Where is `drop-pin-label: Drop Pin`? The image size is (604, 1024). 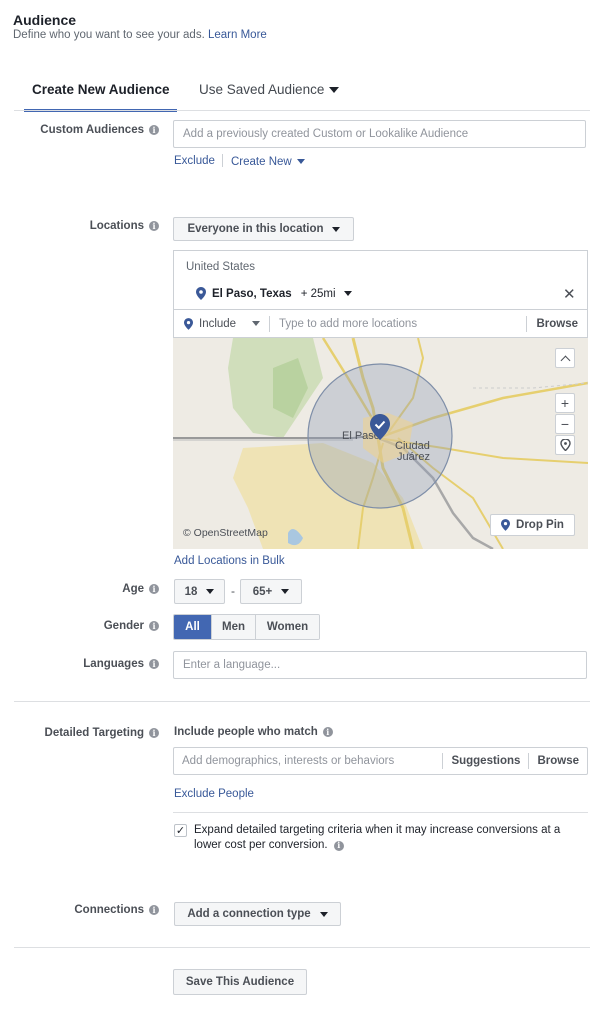
drop-pin-label: Drop Pin is located at coordinates (540, 525).